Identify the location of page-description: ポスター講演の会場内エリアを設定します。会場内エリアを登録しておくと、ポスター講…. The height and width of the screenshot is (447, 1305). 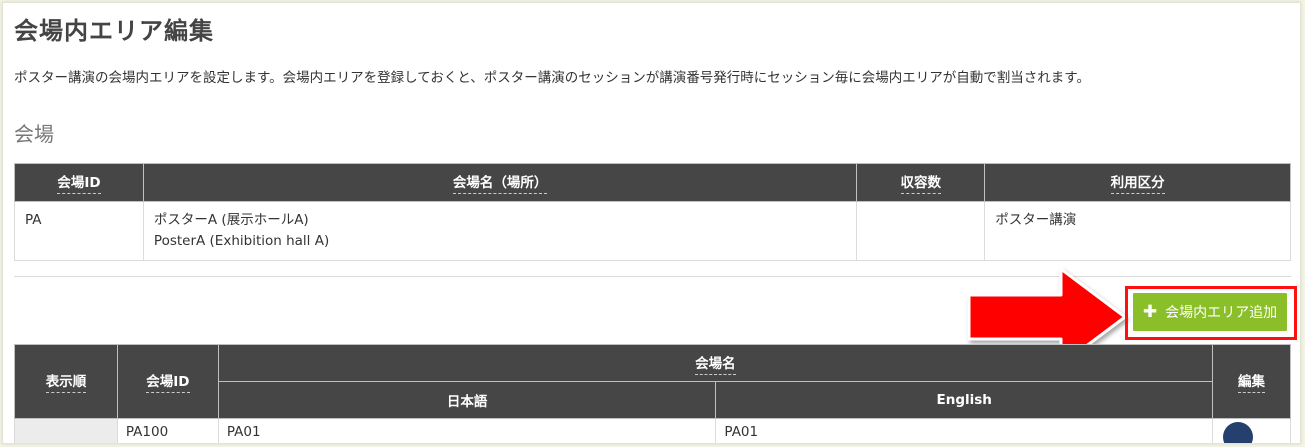
(552, 78).